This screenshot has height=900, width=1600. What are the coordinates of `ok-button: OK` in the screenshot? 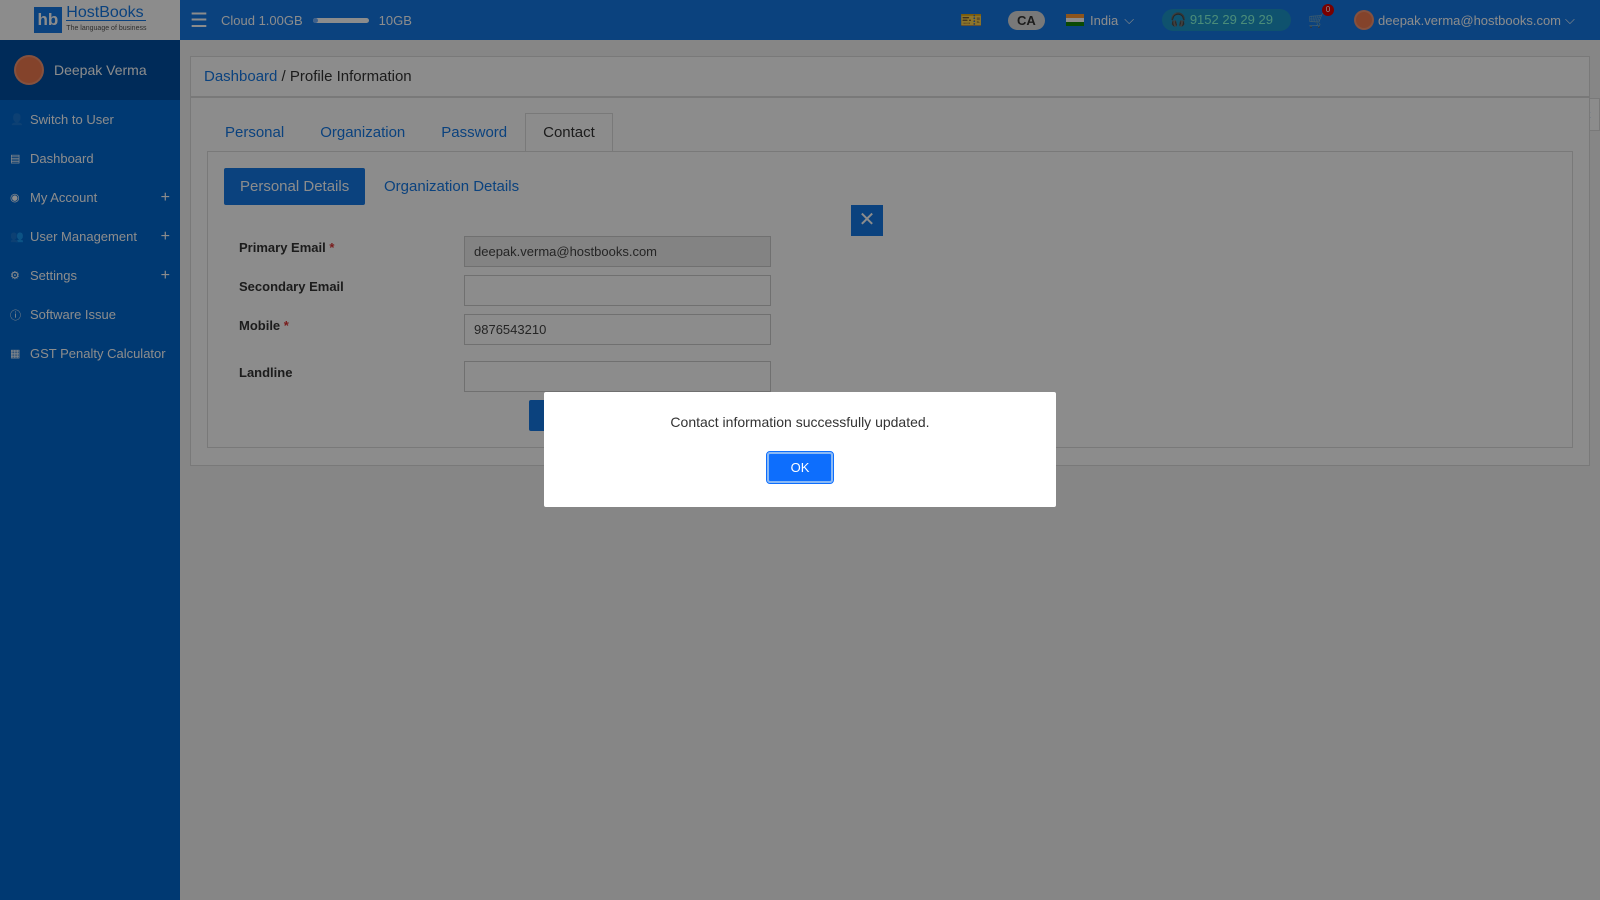 It's located at (800, 467).